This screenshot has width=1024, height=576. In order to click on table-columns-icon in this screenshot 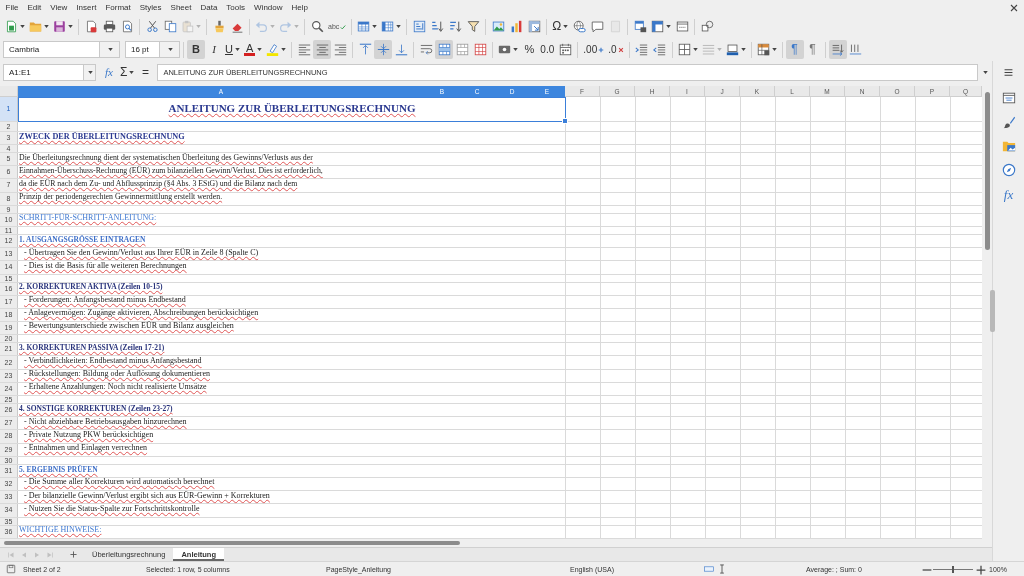, I will do `click(388, 26)`.